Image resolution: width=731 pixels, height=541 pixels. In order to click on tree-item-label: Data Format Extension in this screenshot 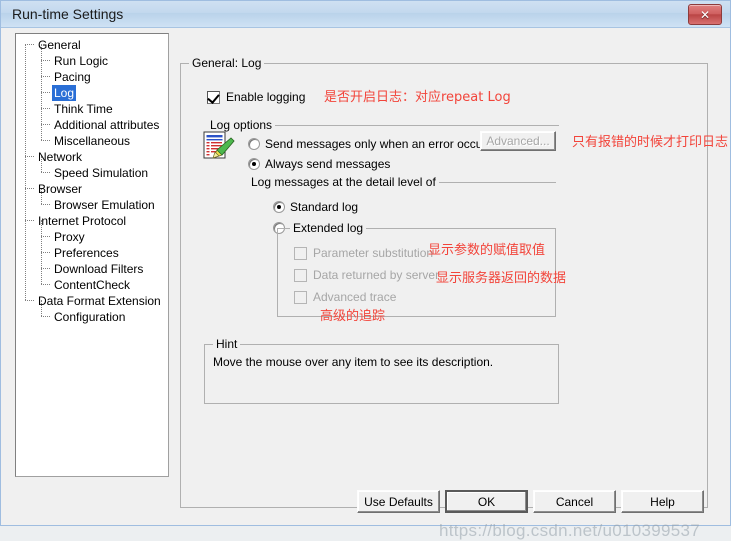, I will do `click(99, 301)`.